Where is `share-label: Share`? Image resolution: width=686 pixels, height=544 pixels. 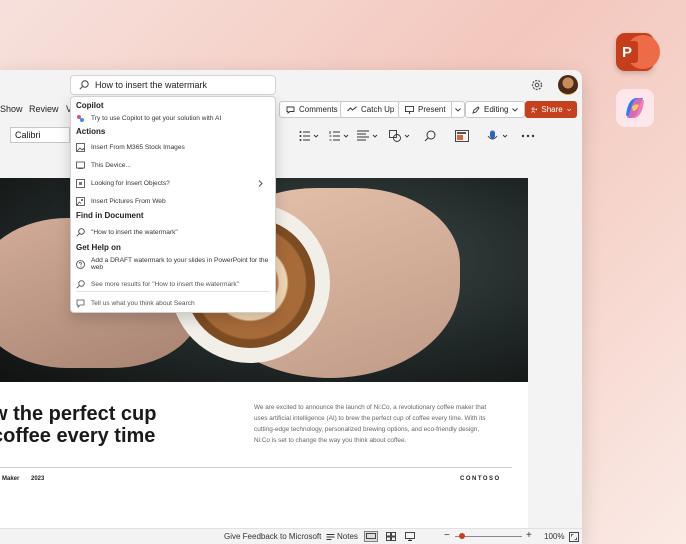
share-label: Share is located at coordinates (552, 109).